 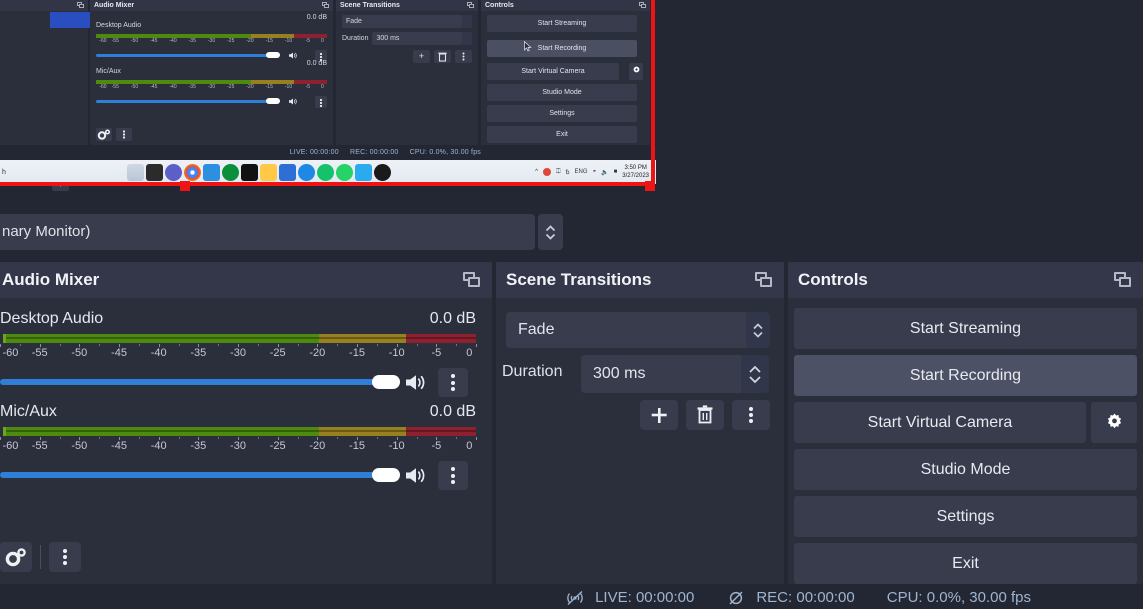 What do you see at coordinates (325, 172) in the screenshot?
I see `grammarly-icon` at bounding box center [325, 172].